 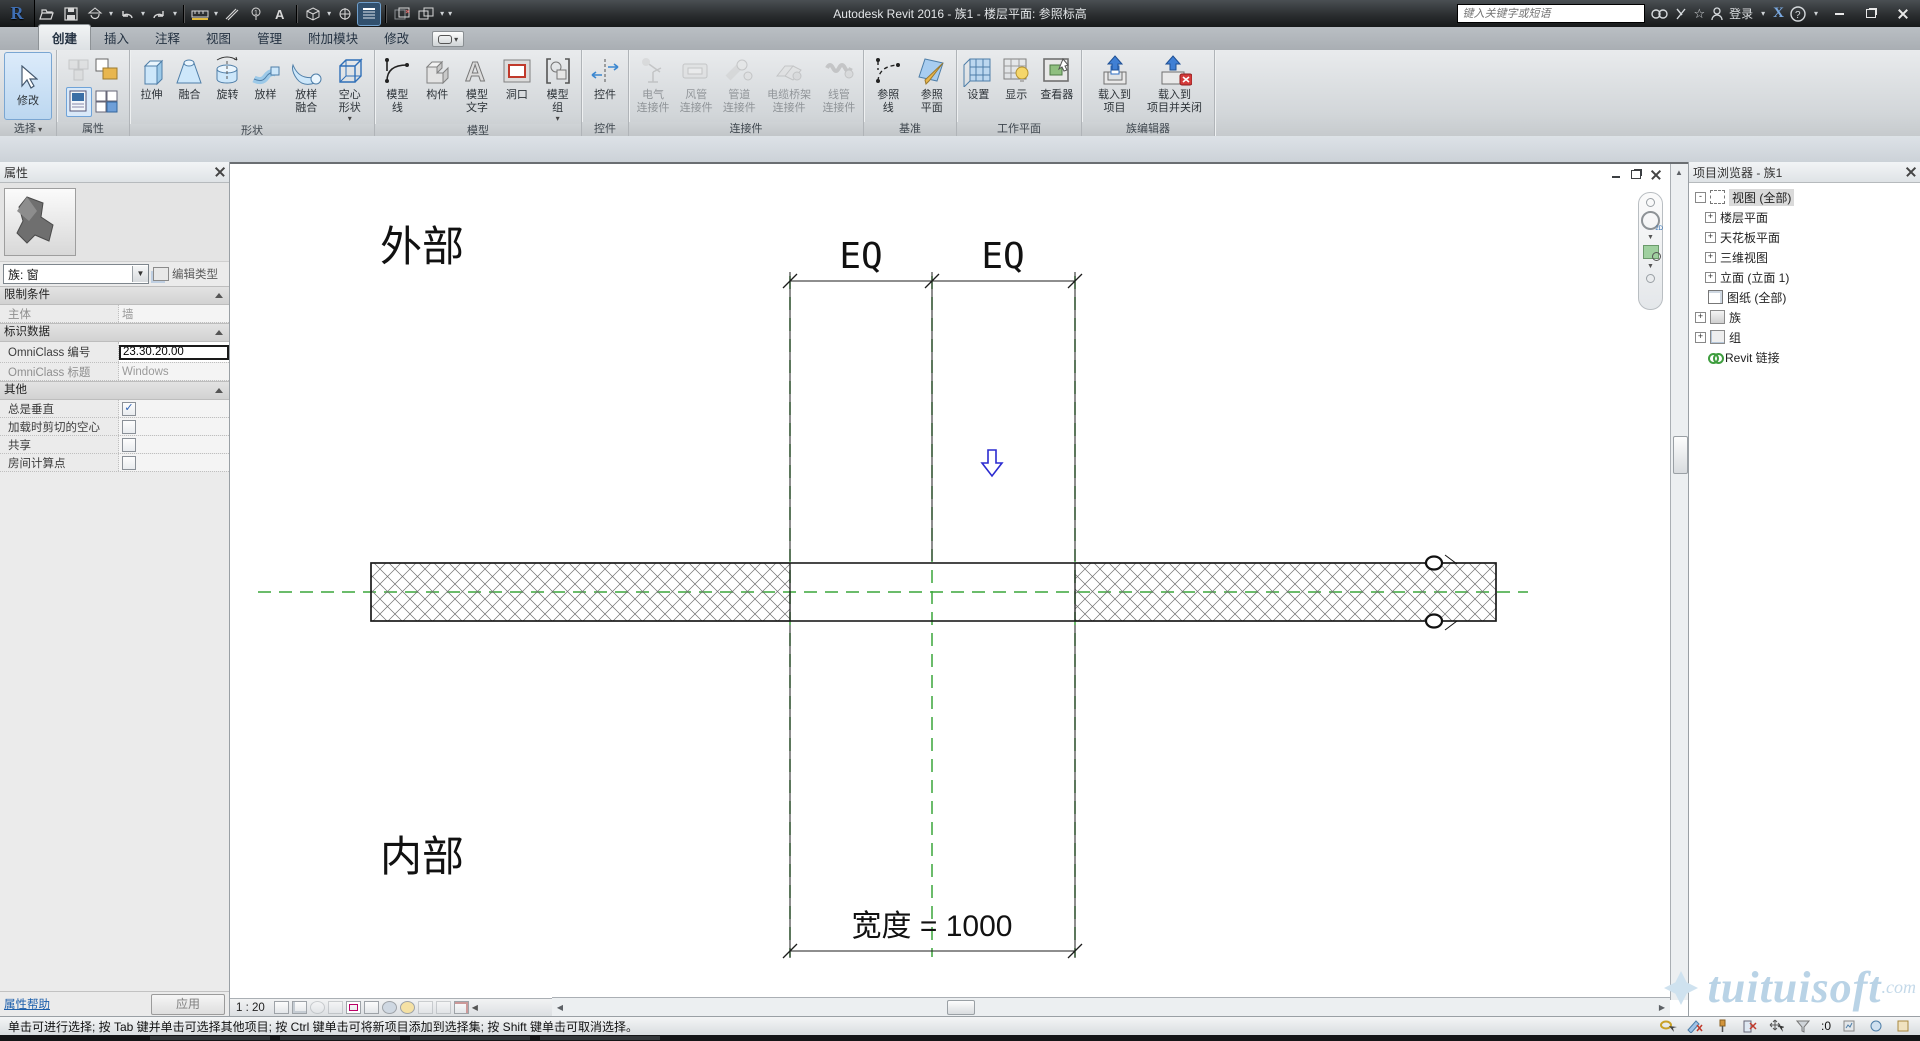 I want to click on help-dropdown: ▾, so click(x=1816, y=13).